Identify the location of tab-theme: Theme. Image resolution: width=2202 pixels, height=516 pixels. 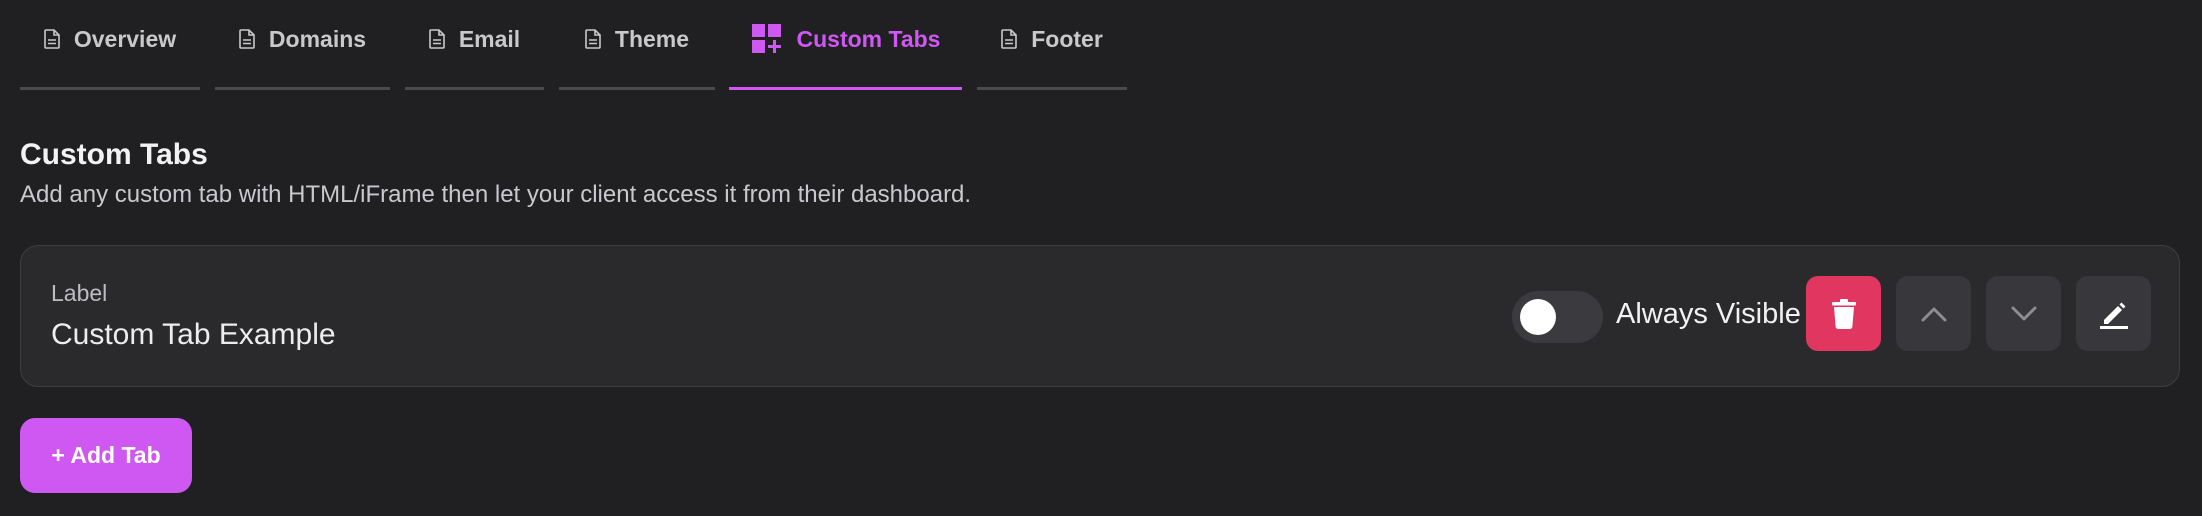
(637, 45).